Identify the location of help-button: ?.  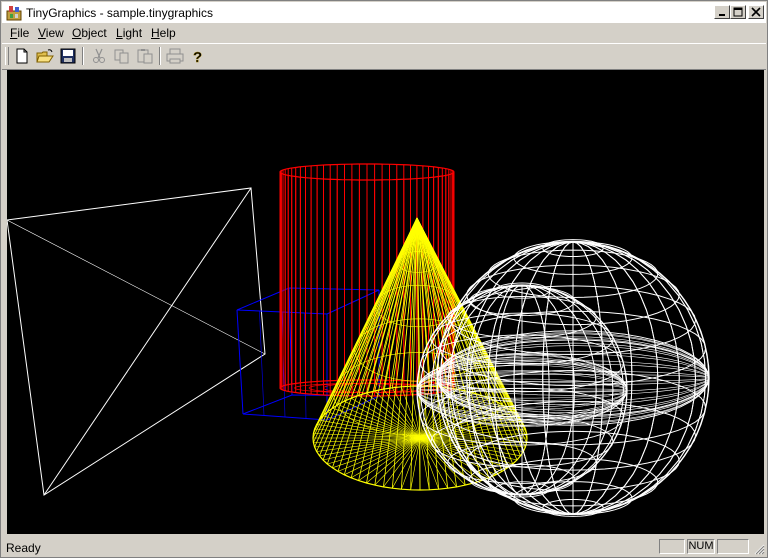
(198, 56).